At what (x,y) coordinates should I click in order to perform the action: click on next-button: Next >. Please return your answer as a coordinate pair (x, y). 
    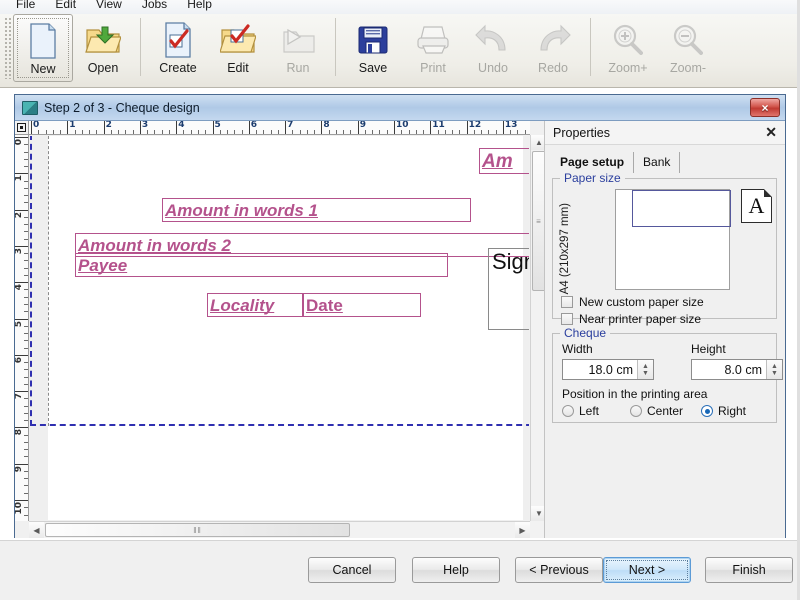
    Looking at the image, I should click on (647, 570).